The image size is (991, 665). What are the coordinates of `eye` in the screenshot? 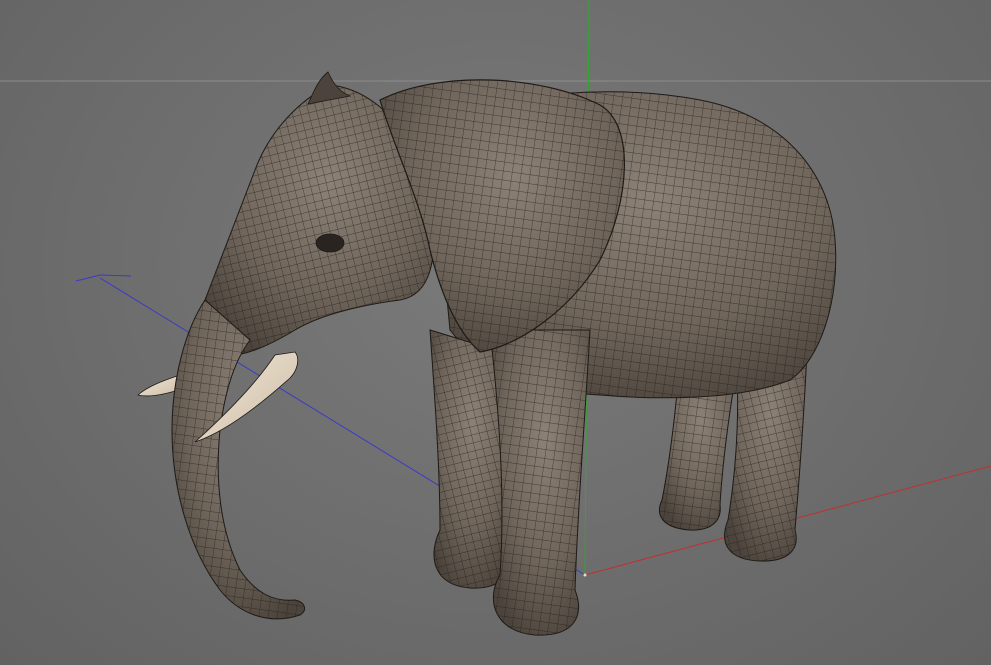 It's located at (330, 243).